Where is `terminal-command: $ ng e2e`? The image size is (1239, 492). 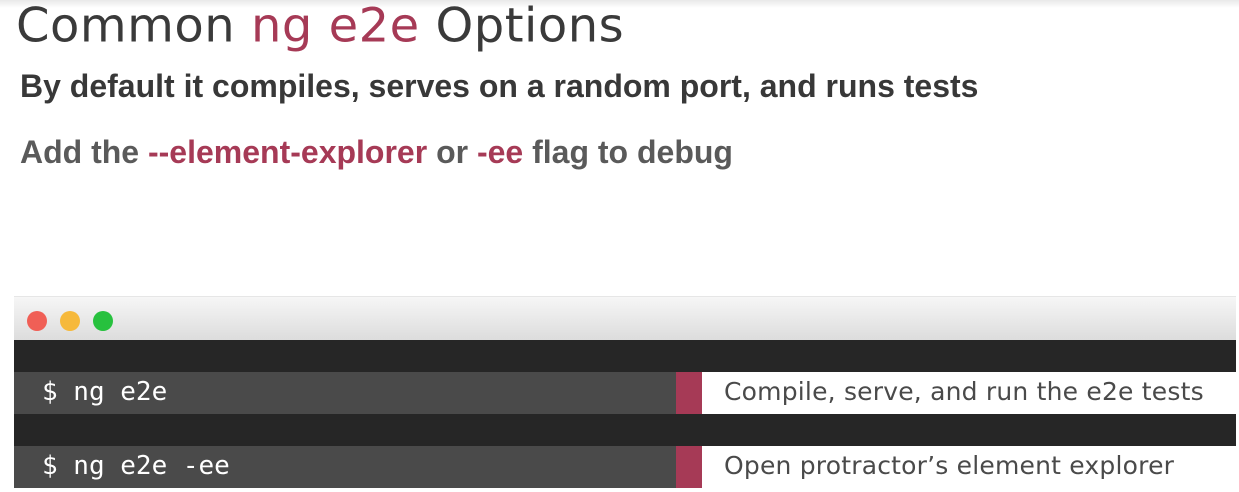 terminal-command: $ ng e2e is located at coordinates (345, 393).